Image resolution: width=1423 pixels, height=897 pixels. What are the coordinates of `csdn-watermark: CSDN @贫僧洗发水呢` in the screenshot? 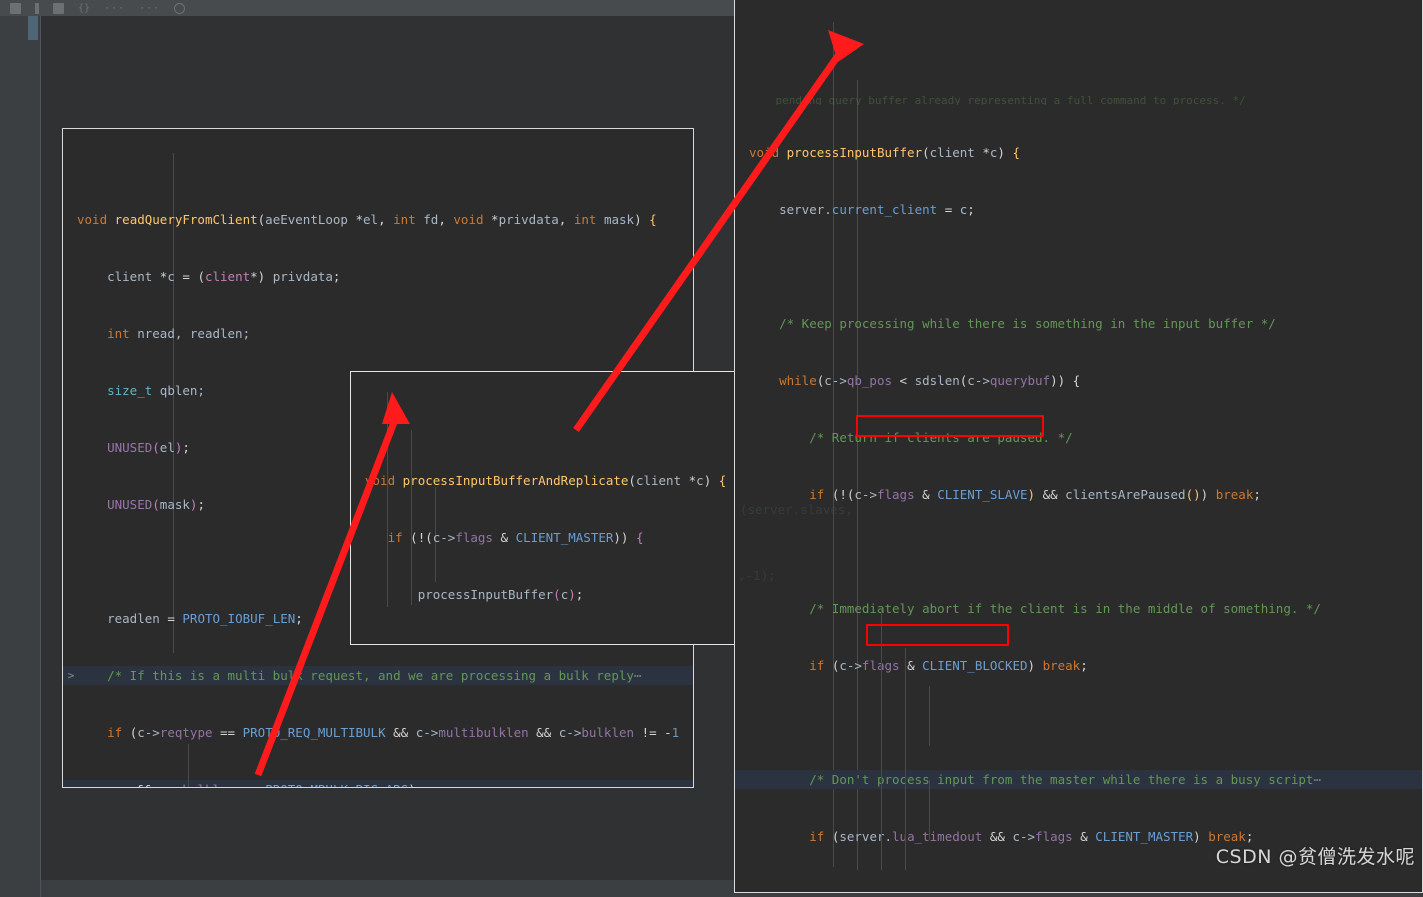 It's located at (1315, 857).